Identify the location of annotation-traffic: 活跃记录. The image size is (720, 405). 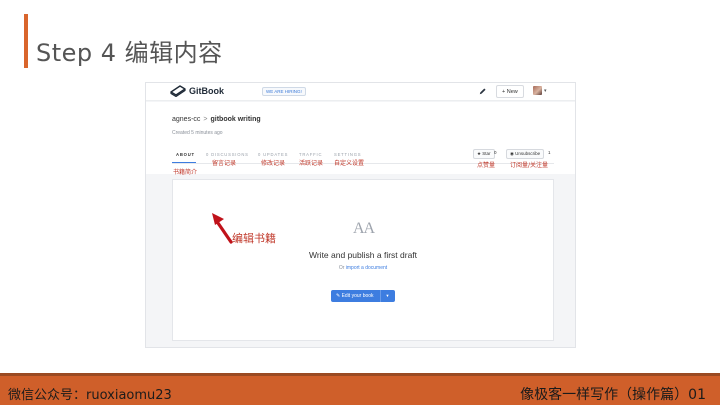
(311, 163).